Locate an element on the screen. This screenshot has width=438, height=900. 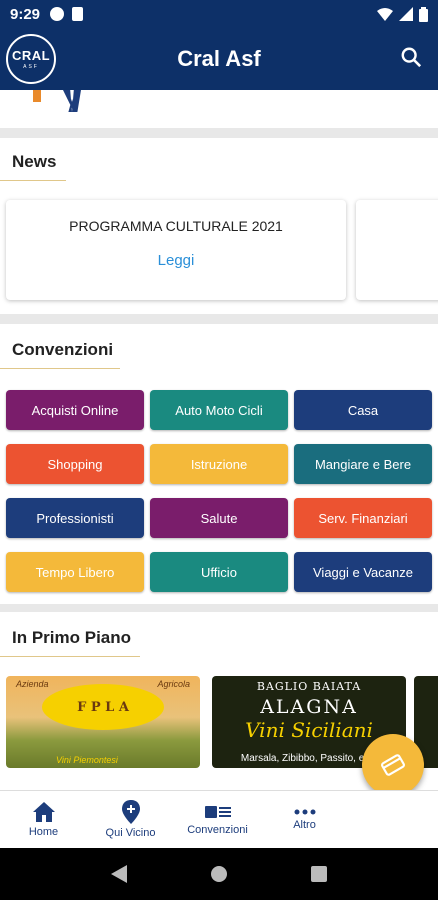
card-icon is located at coordinates (393, 765).